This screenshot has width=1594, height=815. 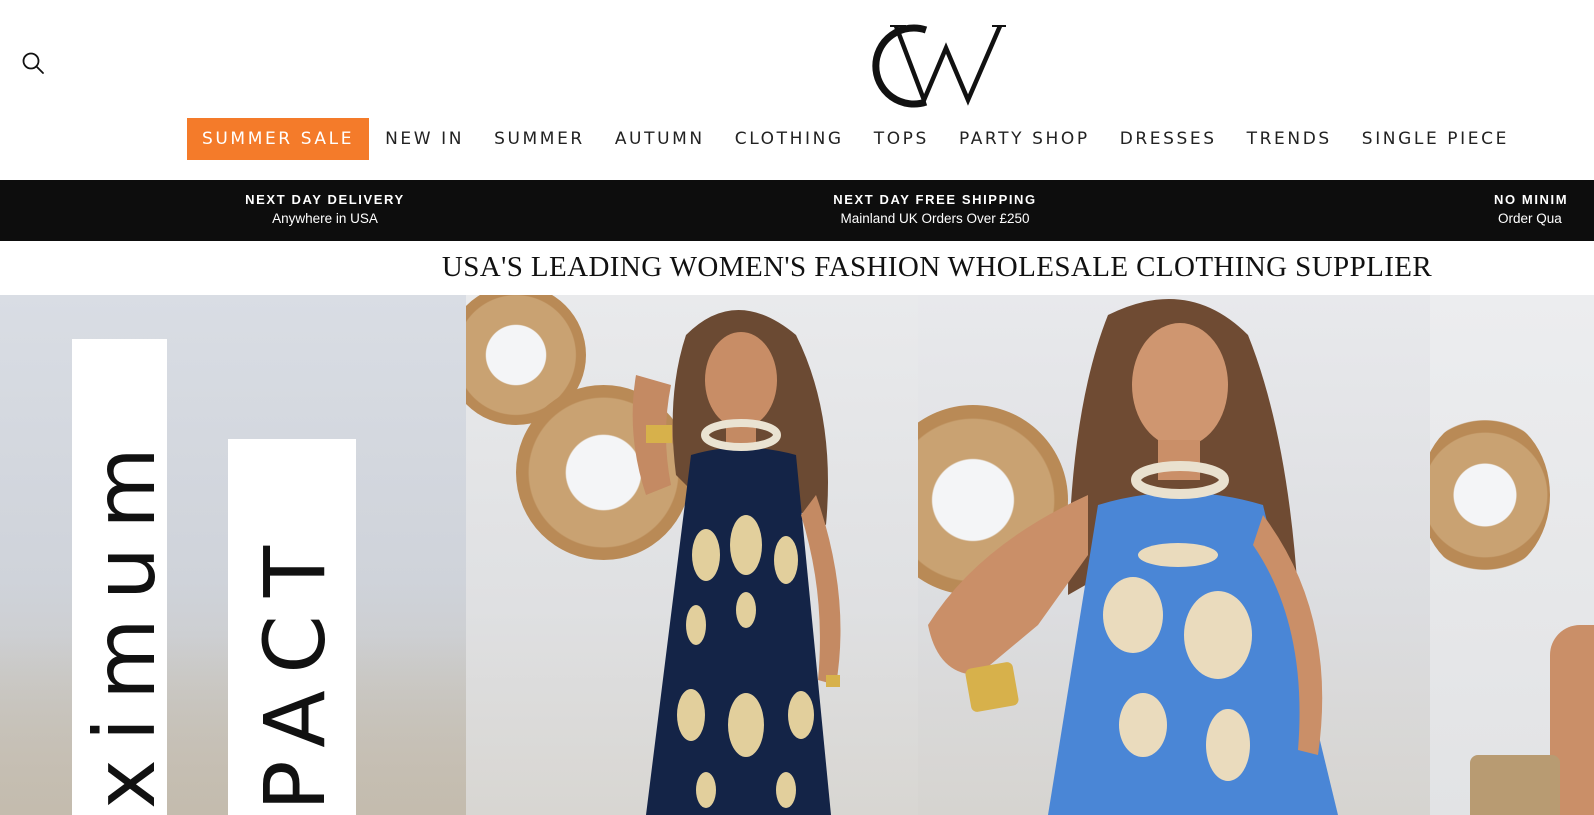 I want to click on search-button, so click(x=33, y=63).